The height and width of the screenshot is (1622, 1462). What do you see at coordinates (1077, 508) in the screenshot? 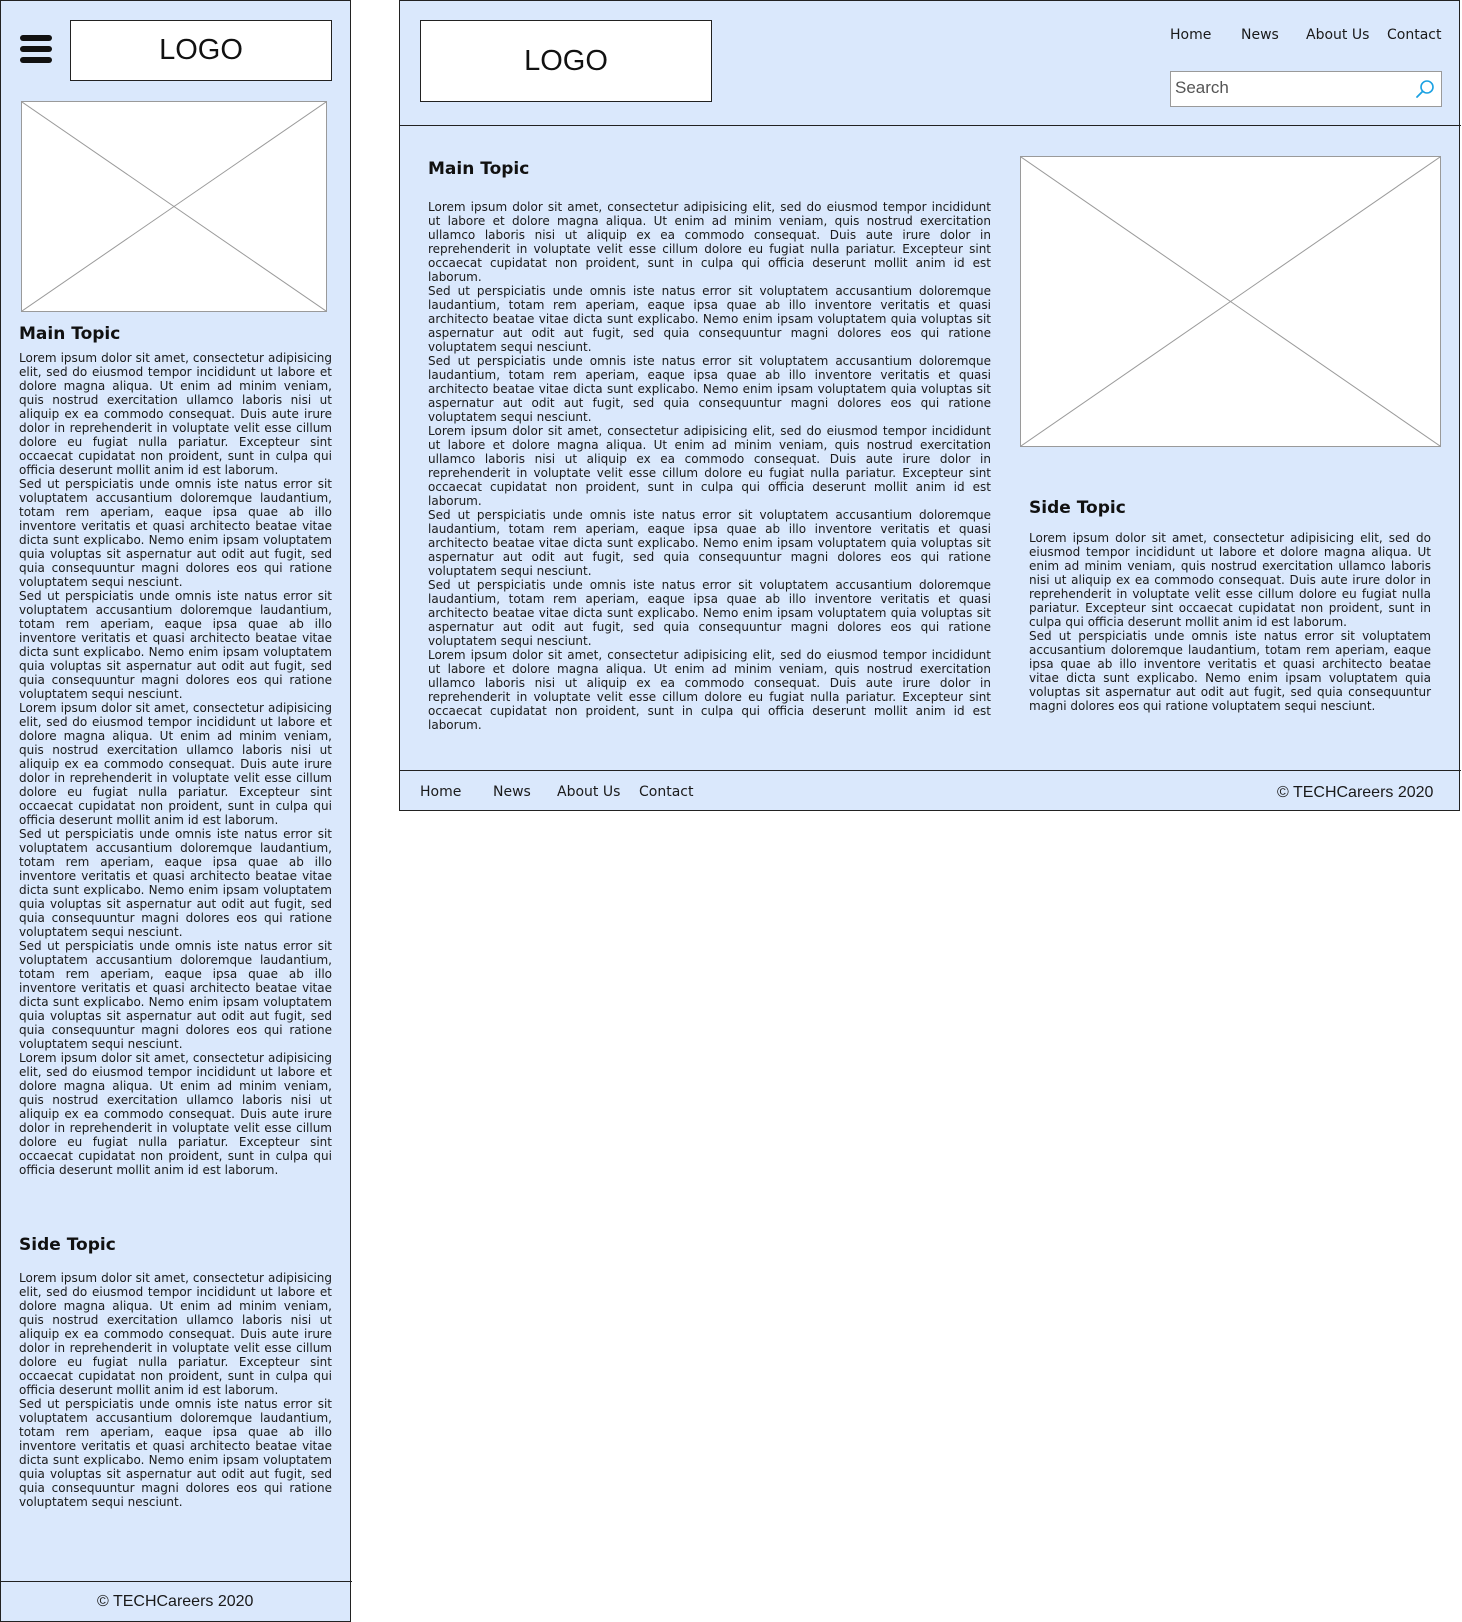
I see `desktop-side-topic-title: Side Topic` at bounding box center [1077, 508].